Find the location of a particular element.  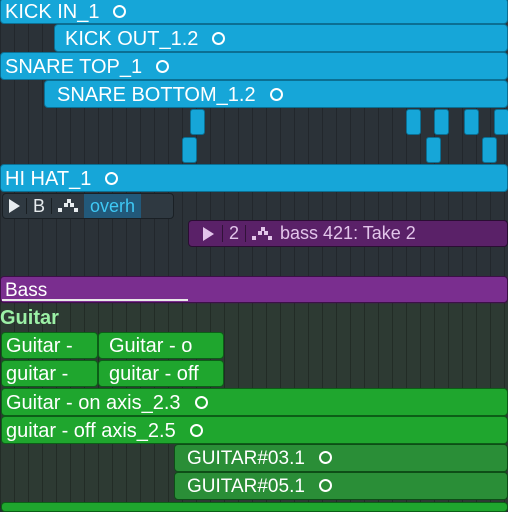

region-guitar-off-small-2: guitar - off is located at coordinates (161, 373).